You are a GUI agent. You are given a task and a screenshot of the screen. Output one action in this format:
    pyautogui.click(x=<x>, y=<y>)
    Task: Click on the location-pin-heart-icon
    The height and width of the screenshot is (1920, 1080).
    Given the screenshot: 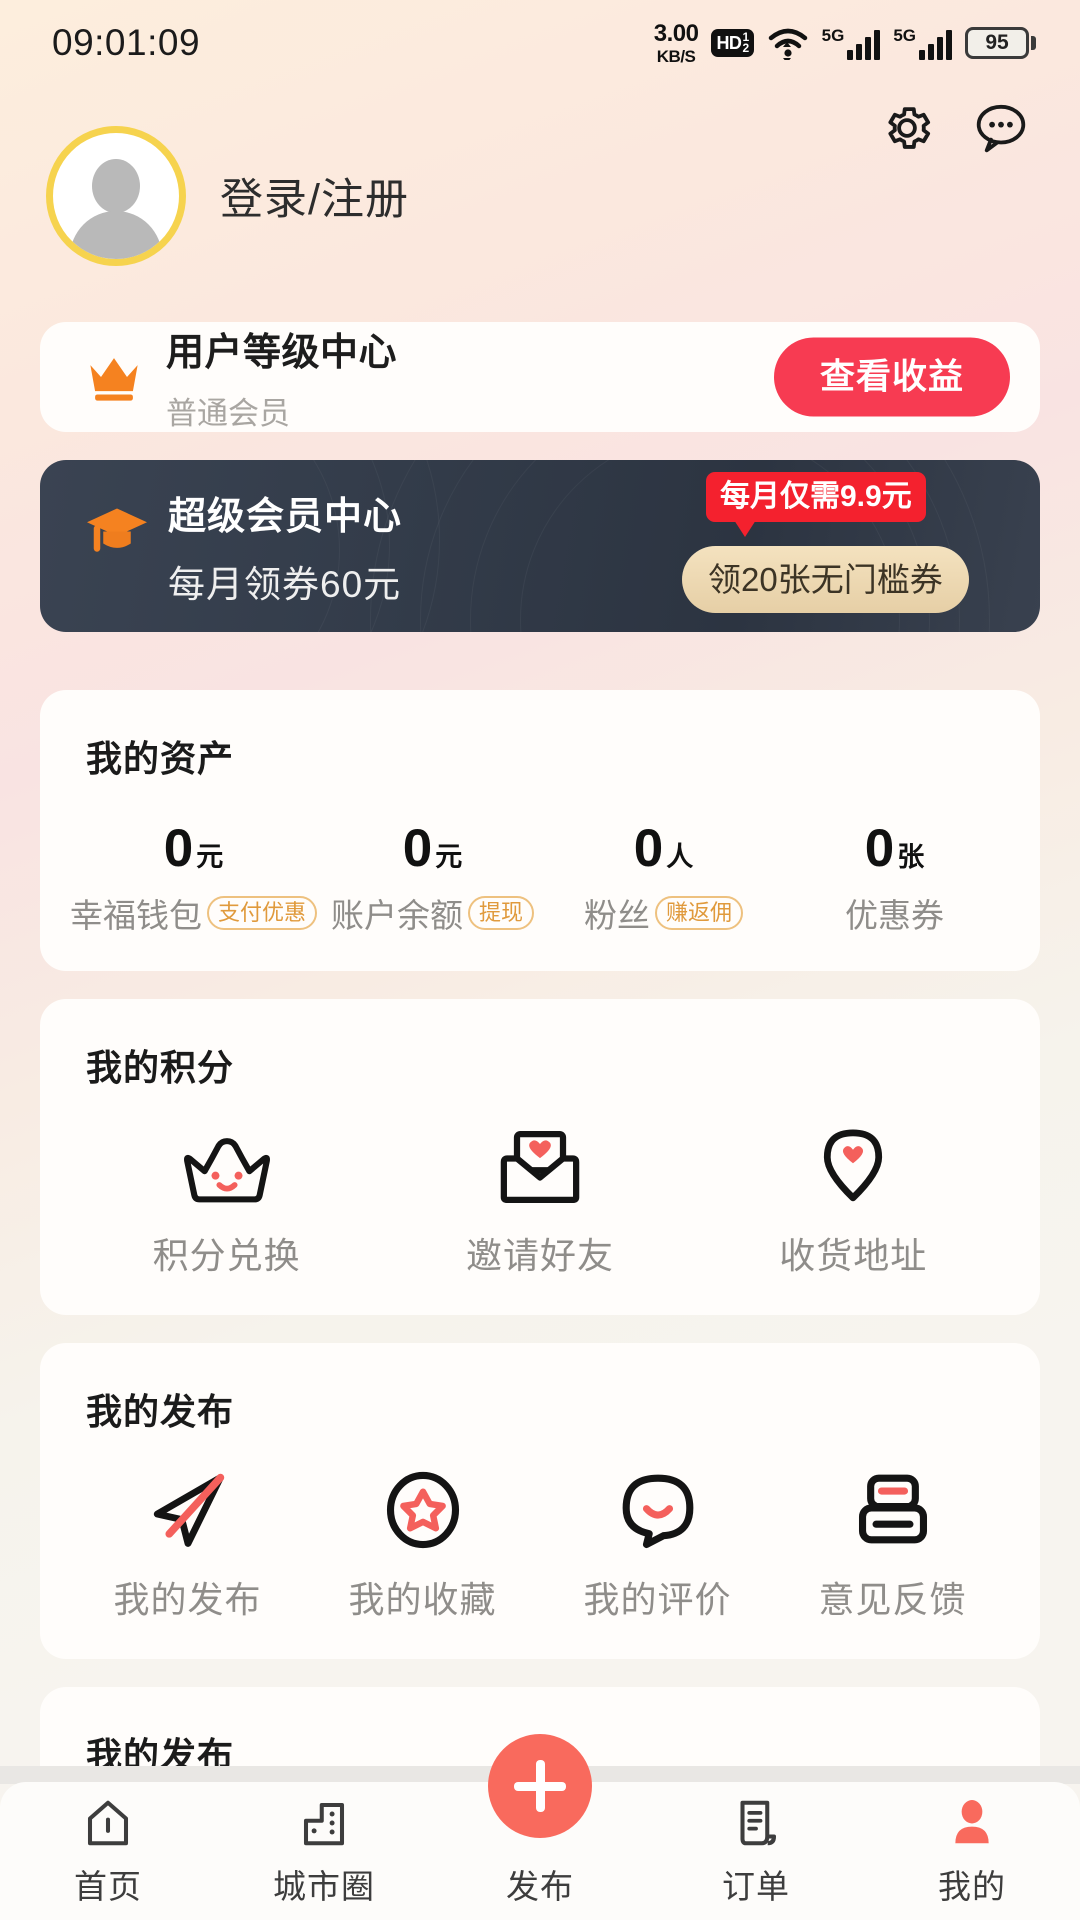 What is the action you would take?
    pyautogui.click(x=853, y=1165)
    